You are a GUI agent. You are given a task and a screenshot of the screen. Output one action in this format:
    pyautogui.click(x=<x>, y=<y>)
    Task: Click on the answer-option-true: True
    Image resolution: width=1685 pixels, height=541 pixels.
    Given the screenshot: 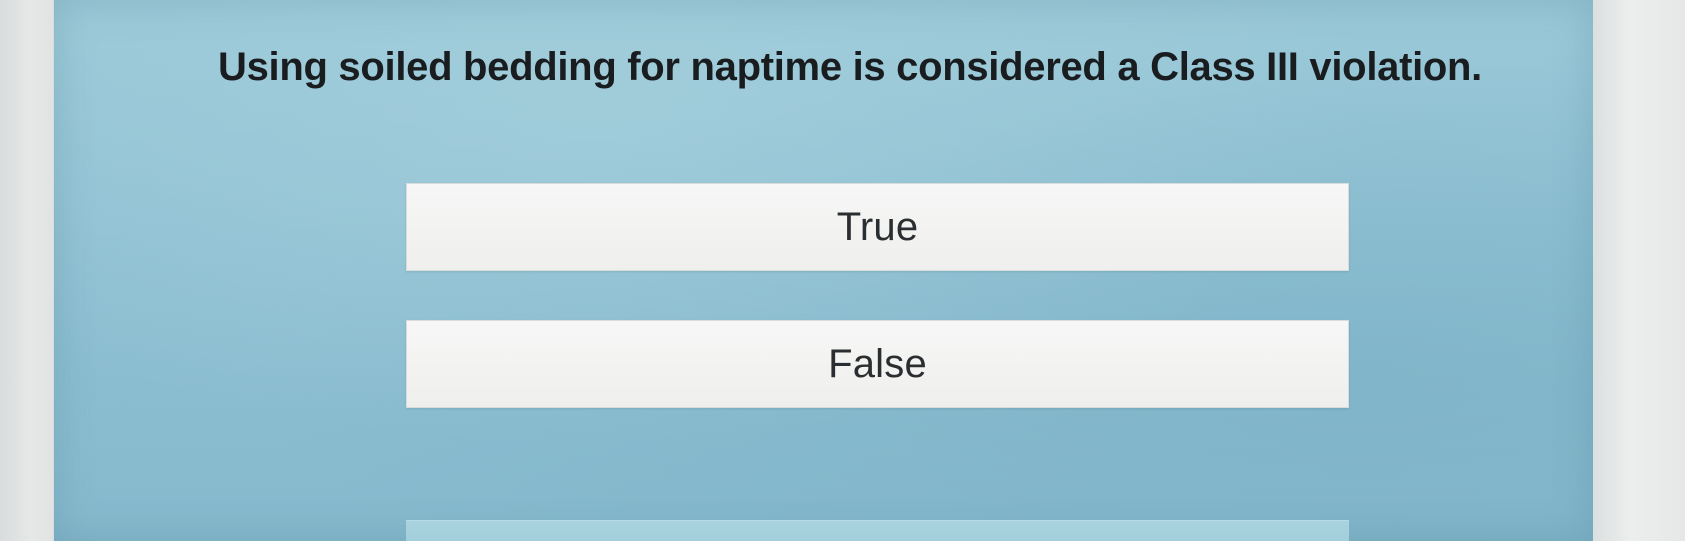 What is the action you would take?
    pyautogui.click(x=877, y=227)
    